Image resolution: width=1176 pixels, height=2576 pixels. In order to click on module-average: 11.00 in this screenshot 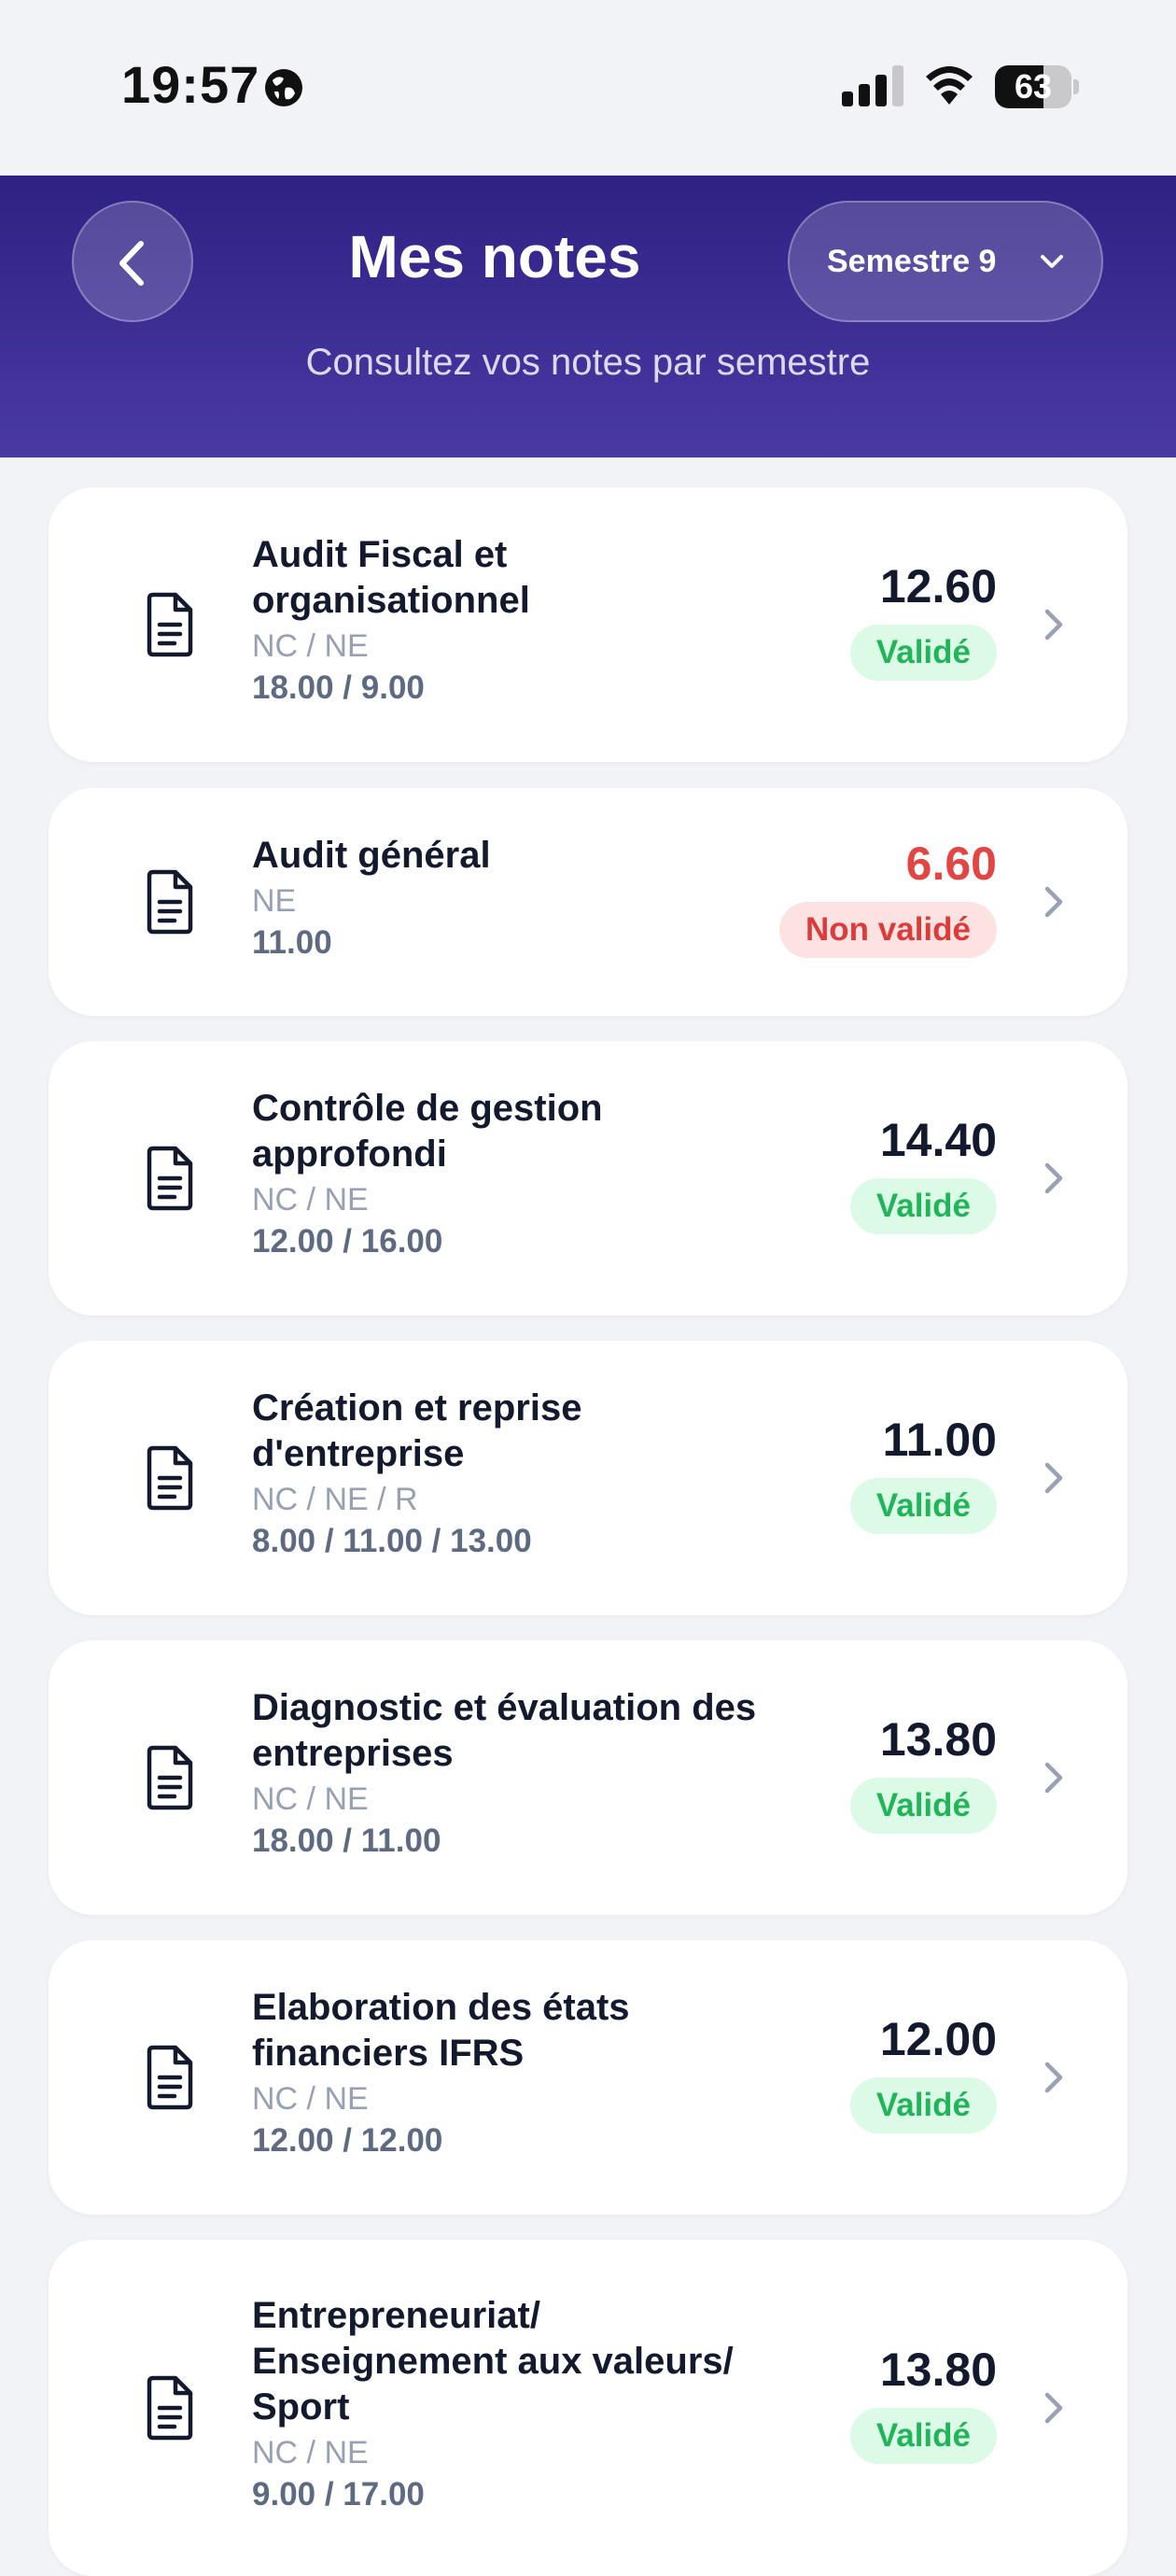, I will do `click(939, 1440)`.